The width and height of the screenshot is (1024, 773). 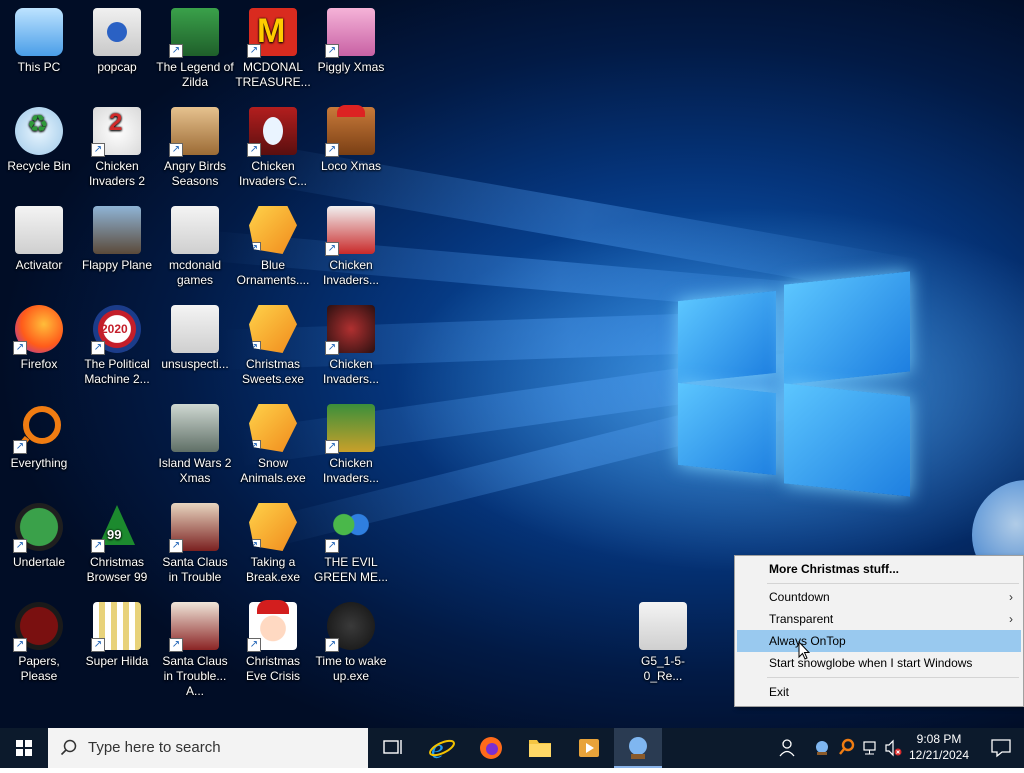 I want to click on desktop-icon-piggly-xmas: ↗ Piggly Xmas, so click(x=351, y=41).